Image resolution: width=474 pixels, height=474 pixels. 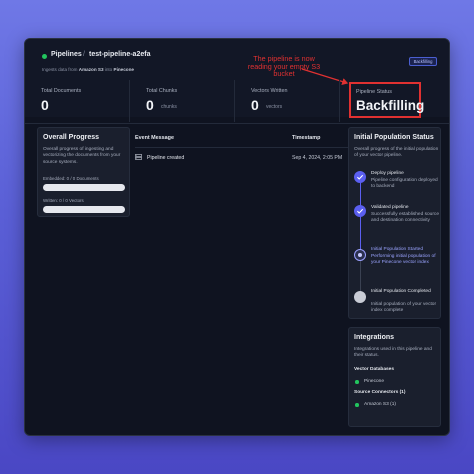 I want to click on step-active-icon, so click(x=360, y=255).